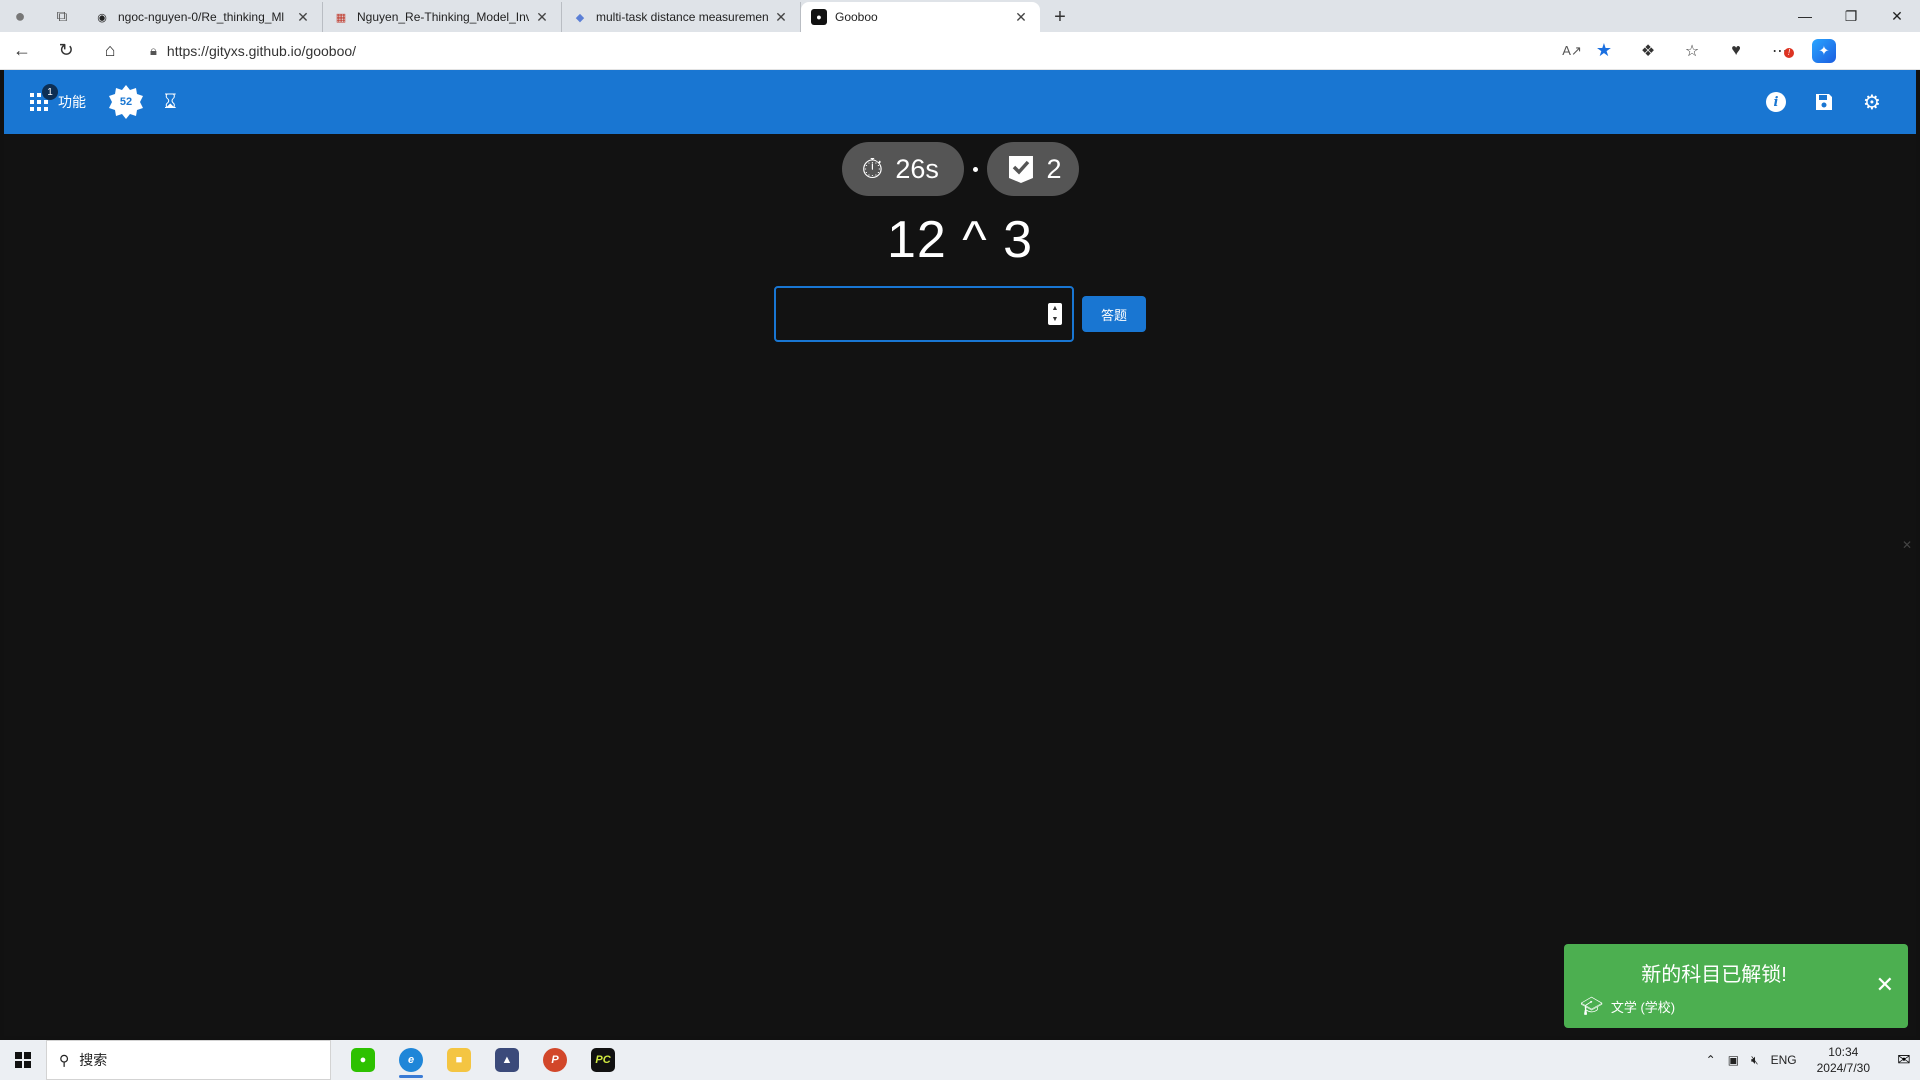 This screenshot has height=1080, width=1920. Describe the element at coordinates (920, 17) in the screenshot. I see `browser-tab-active: ● Gooboo ✕` at that location.